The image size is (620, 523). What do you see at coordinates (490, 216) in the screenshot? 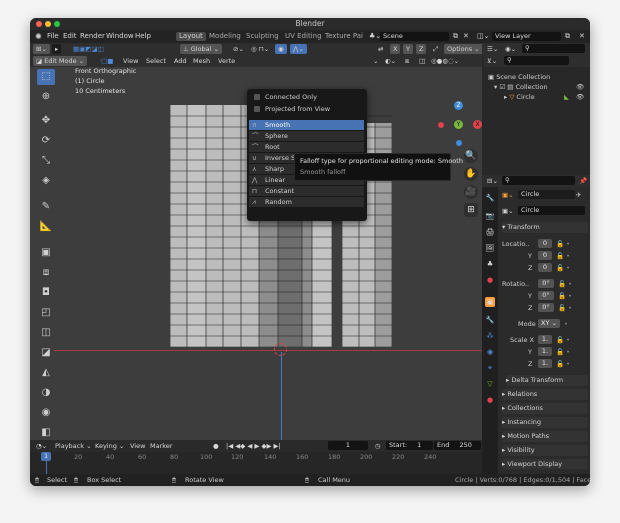
I see `render-tab-icon: 📷` at bounding box center [490, 216].